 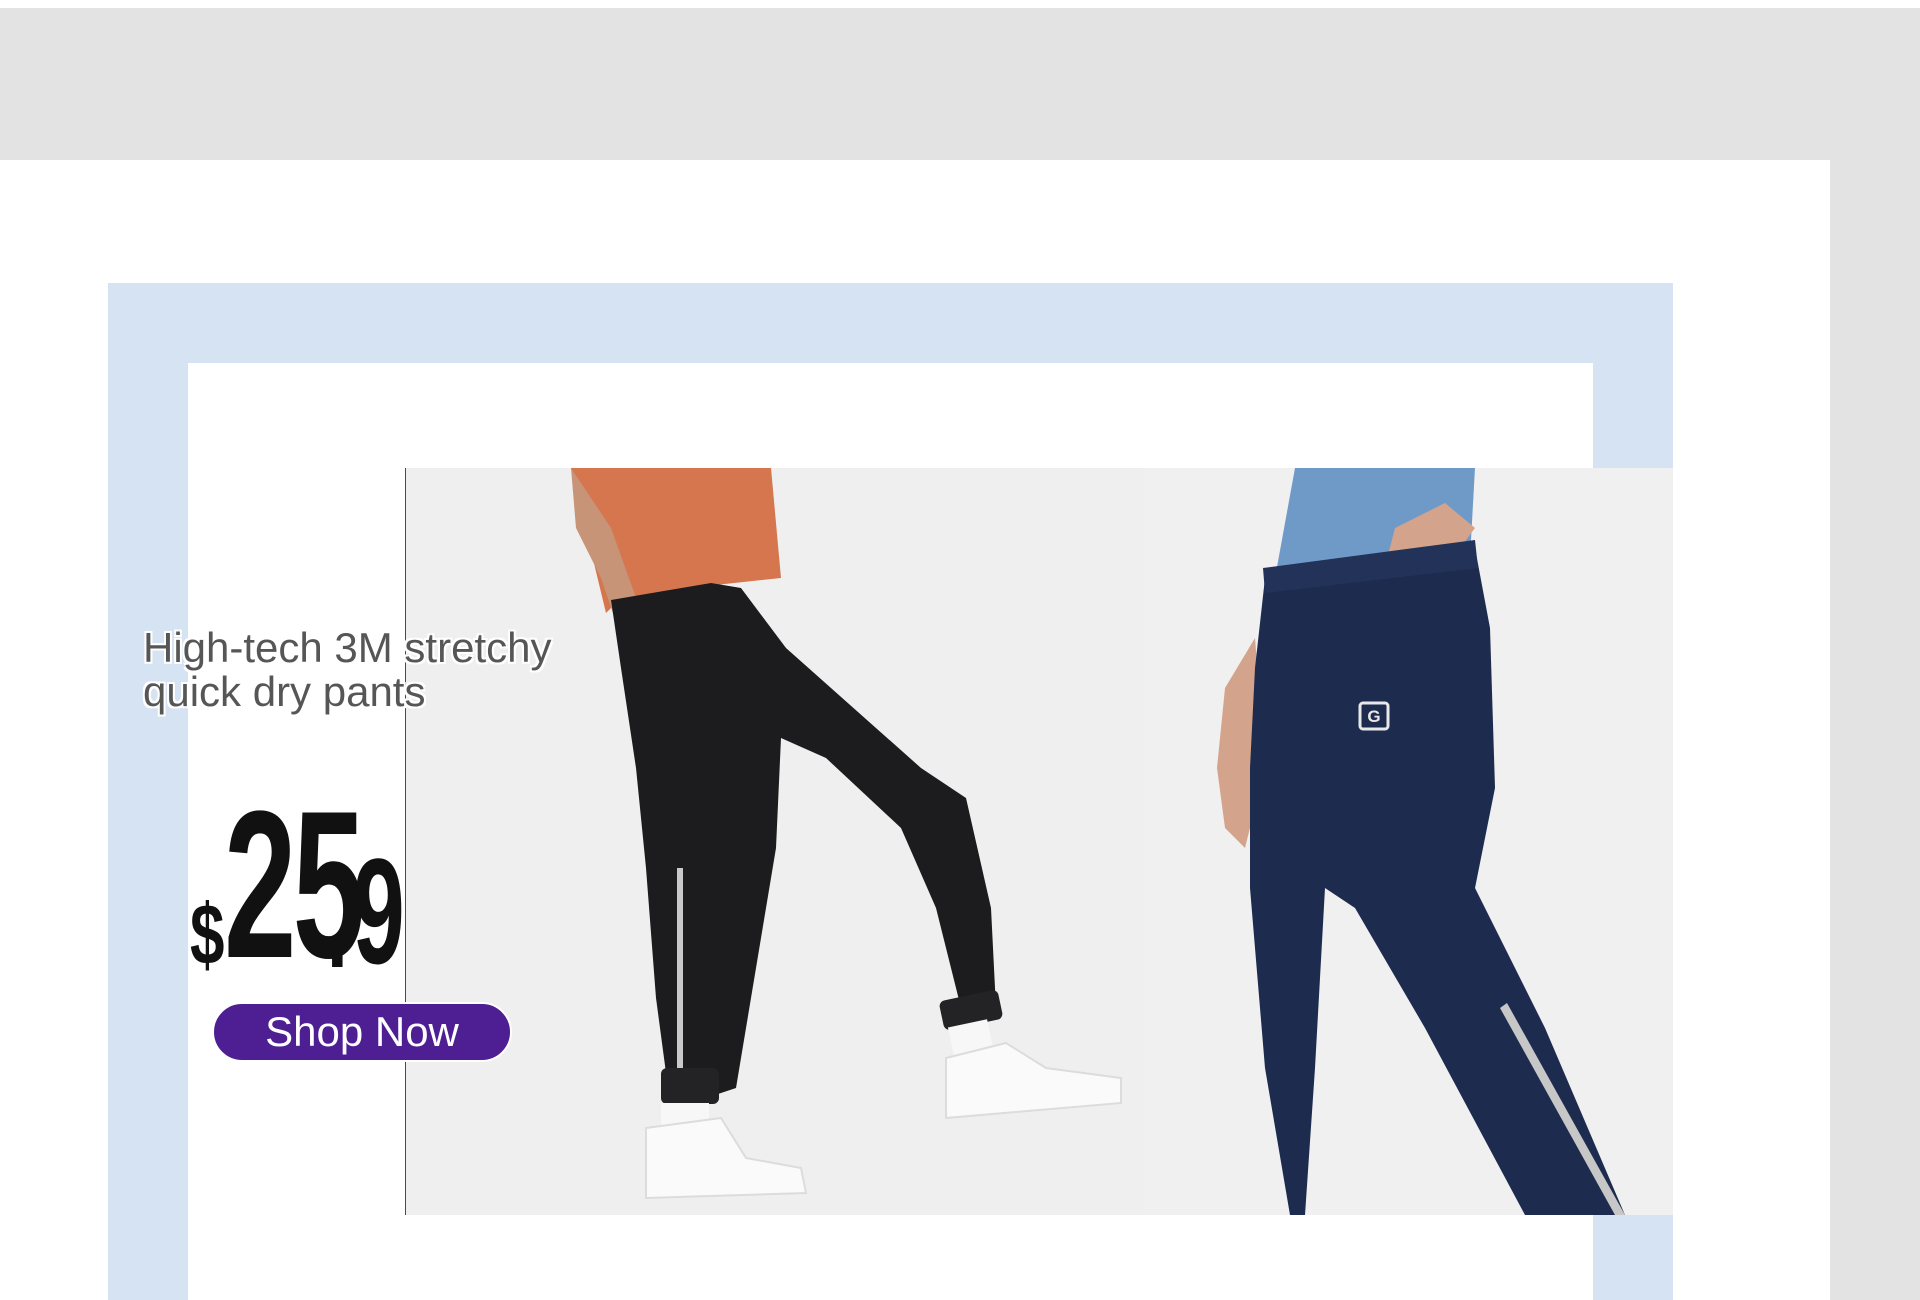 I want to click on headline-line-2: quick dry pants, so click(x=284, y=691).